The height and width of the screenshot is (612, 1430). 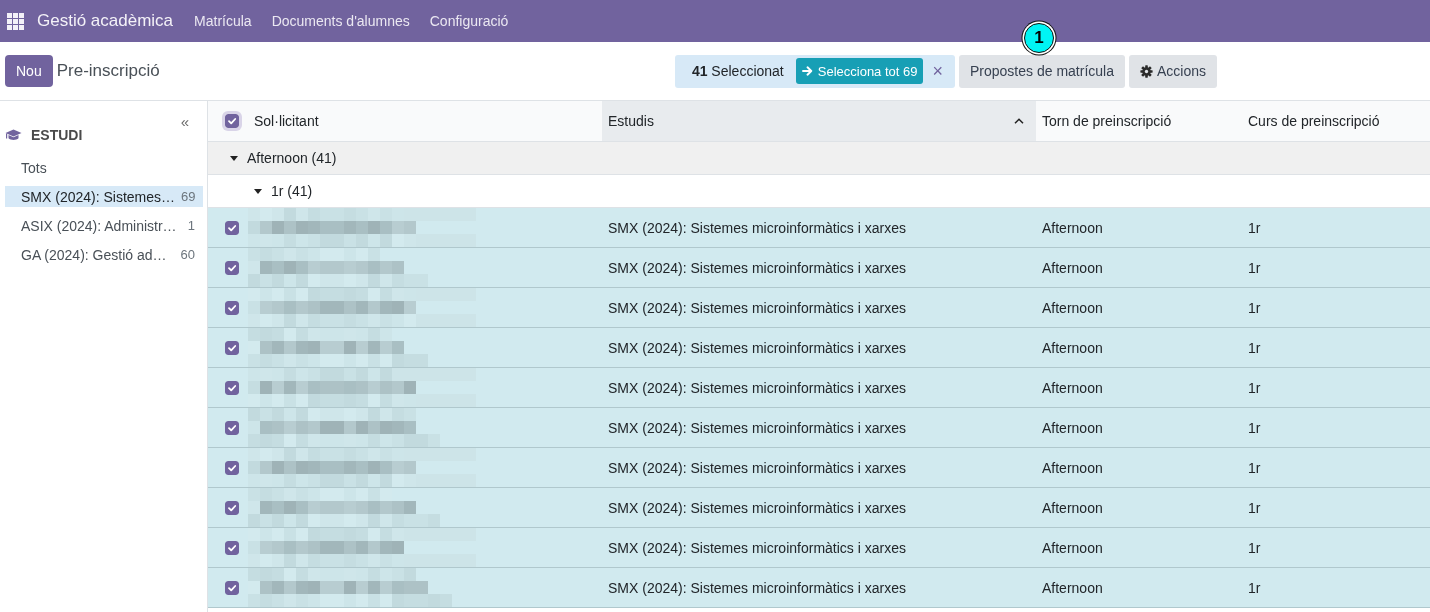 I want to click on column-header: Sol·licitant, so click(x=425, y=121).